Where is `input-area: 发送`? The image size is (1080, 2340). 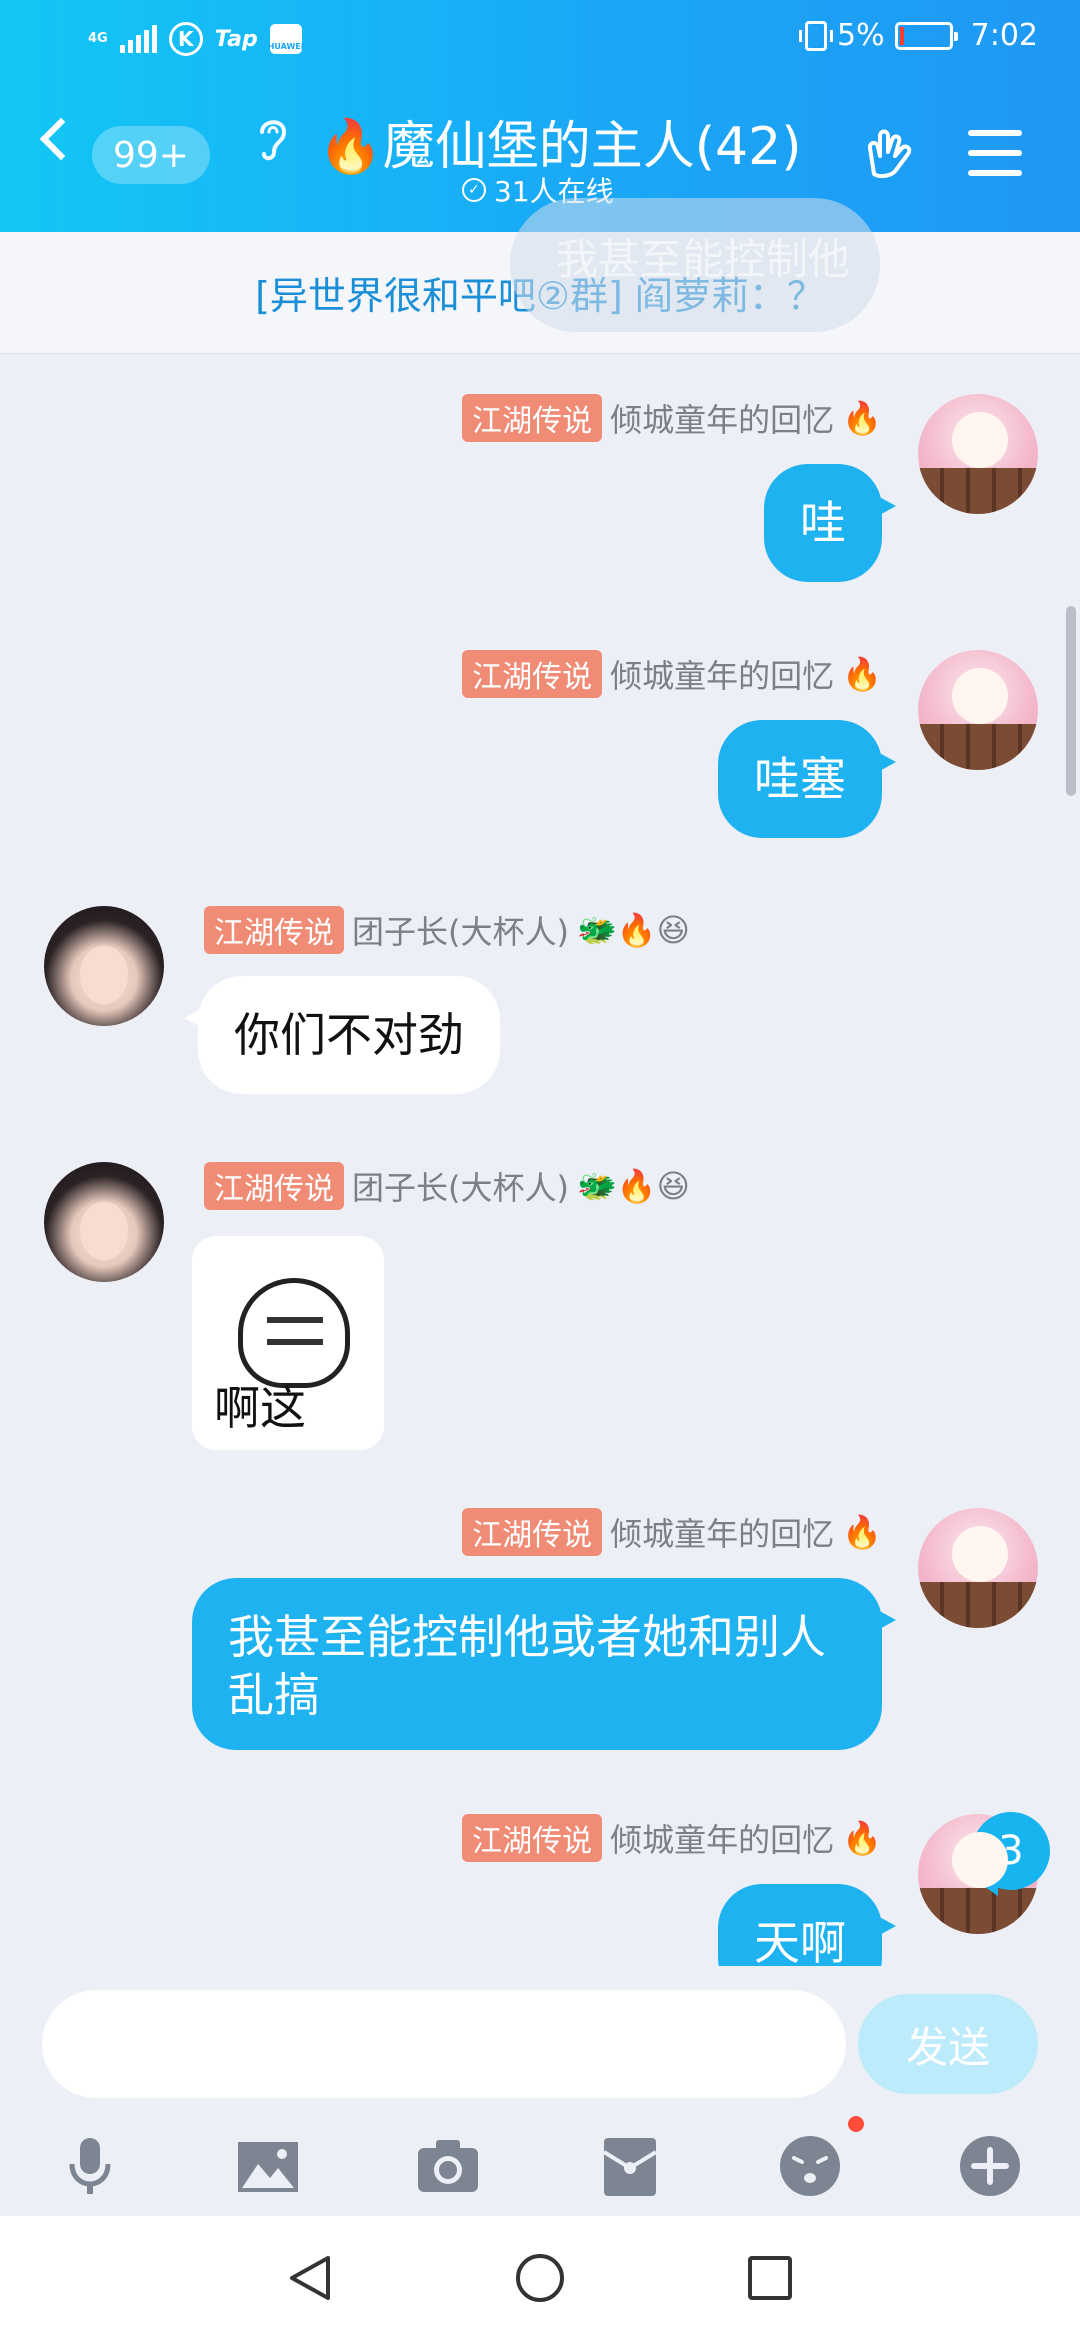 input-area: 发送 is located at coordinates (540, 2091).